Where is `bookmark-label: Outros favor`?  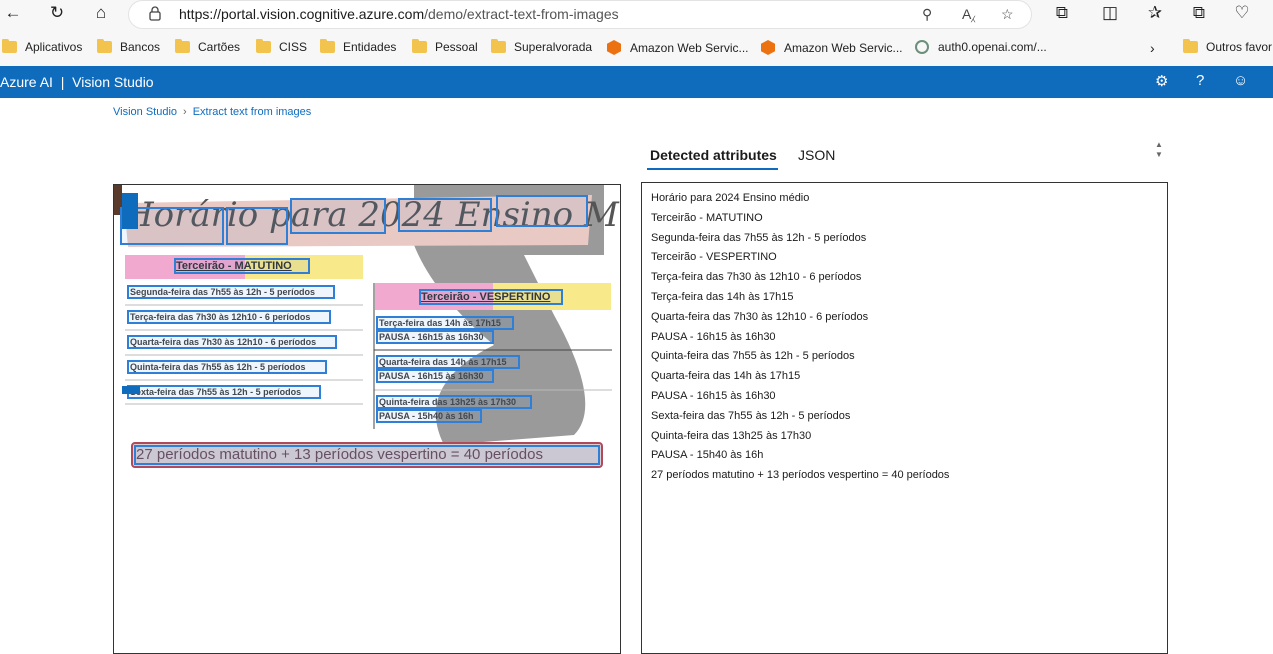
bookmark-label: Outros favor is located at coordinates (1239, 47).